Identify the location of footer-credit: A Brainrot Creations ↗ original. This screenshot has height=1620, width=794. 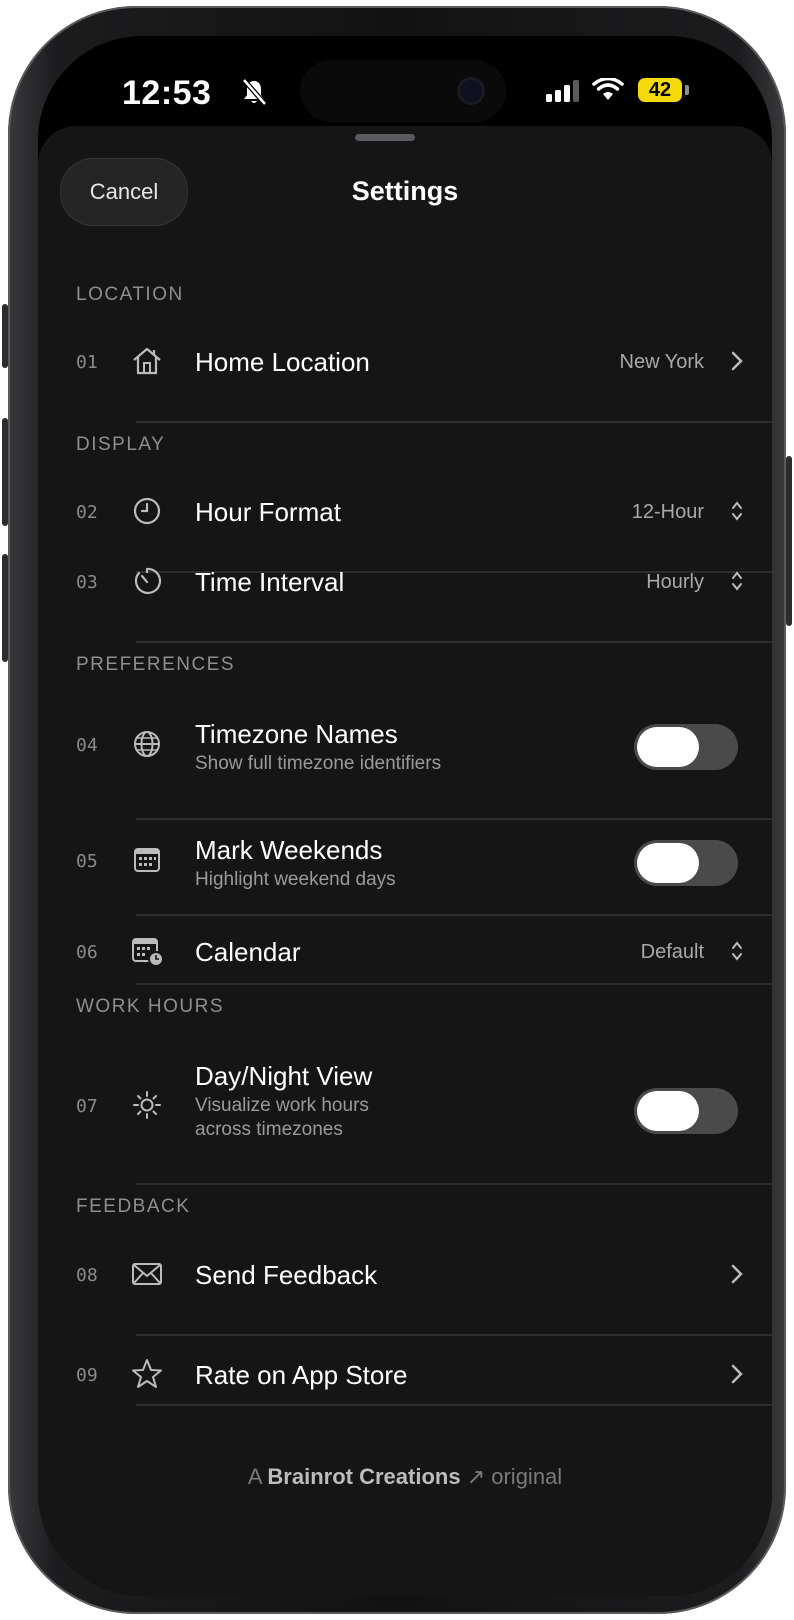
(405, 1477).